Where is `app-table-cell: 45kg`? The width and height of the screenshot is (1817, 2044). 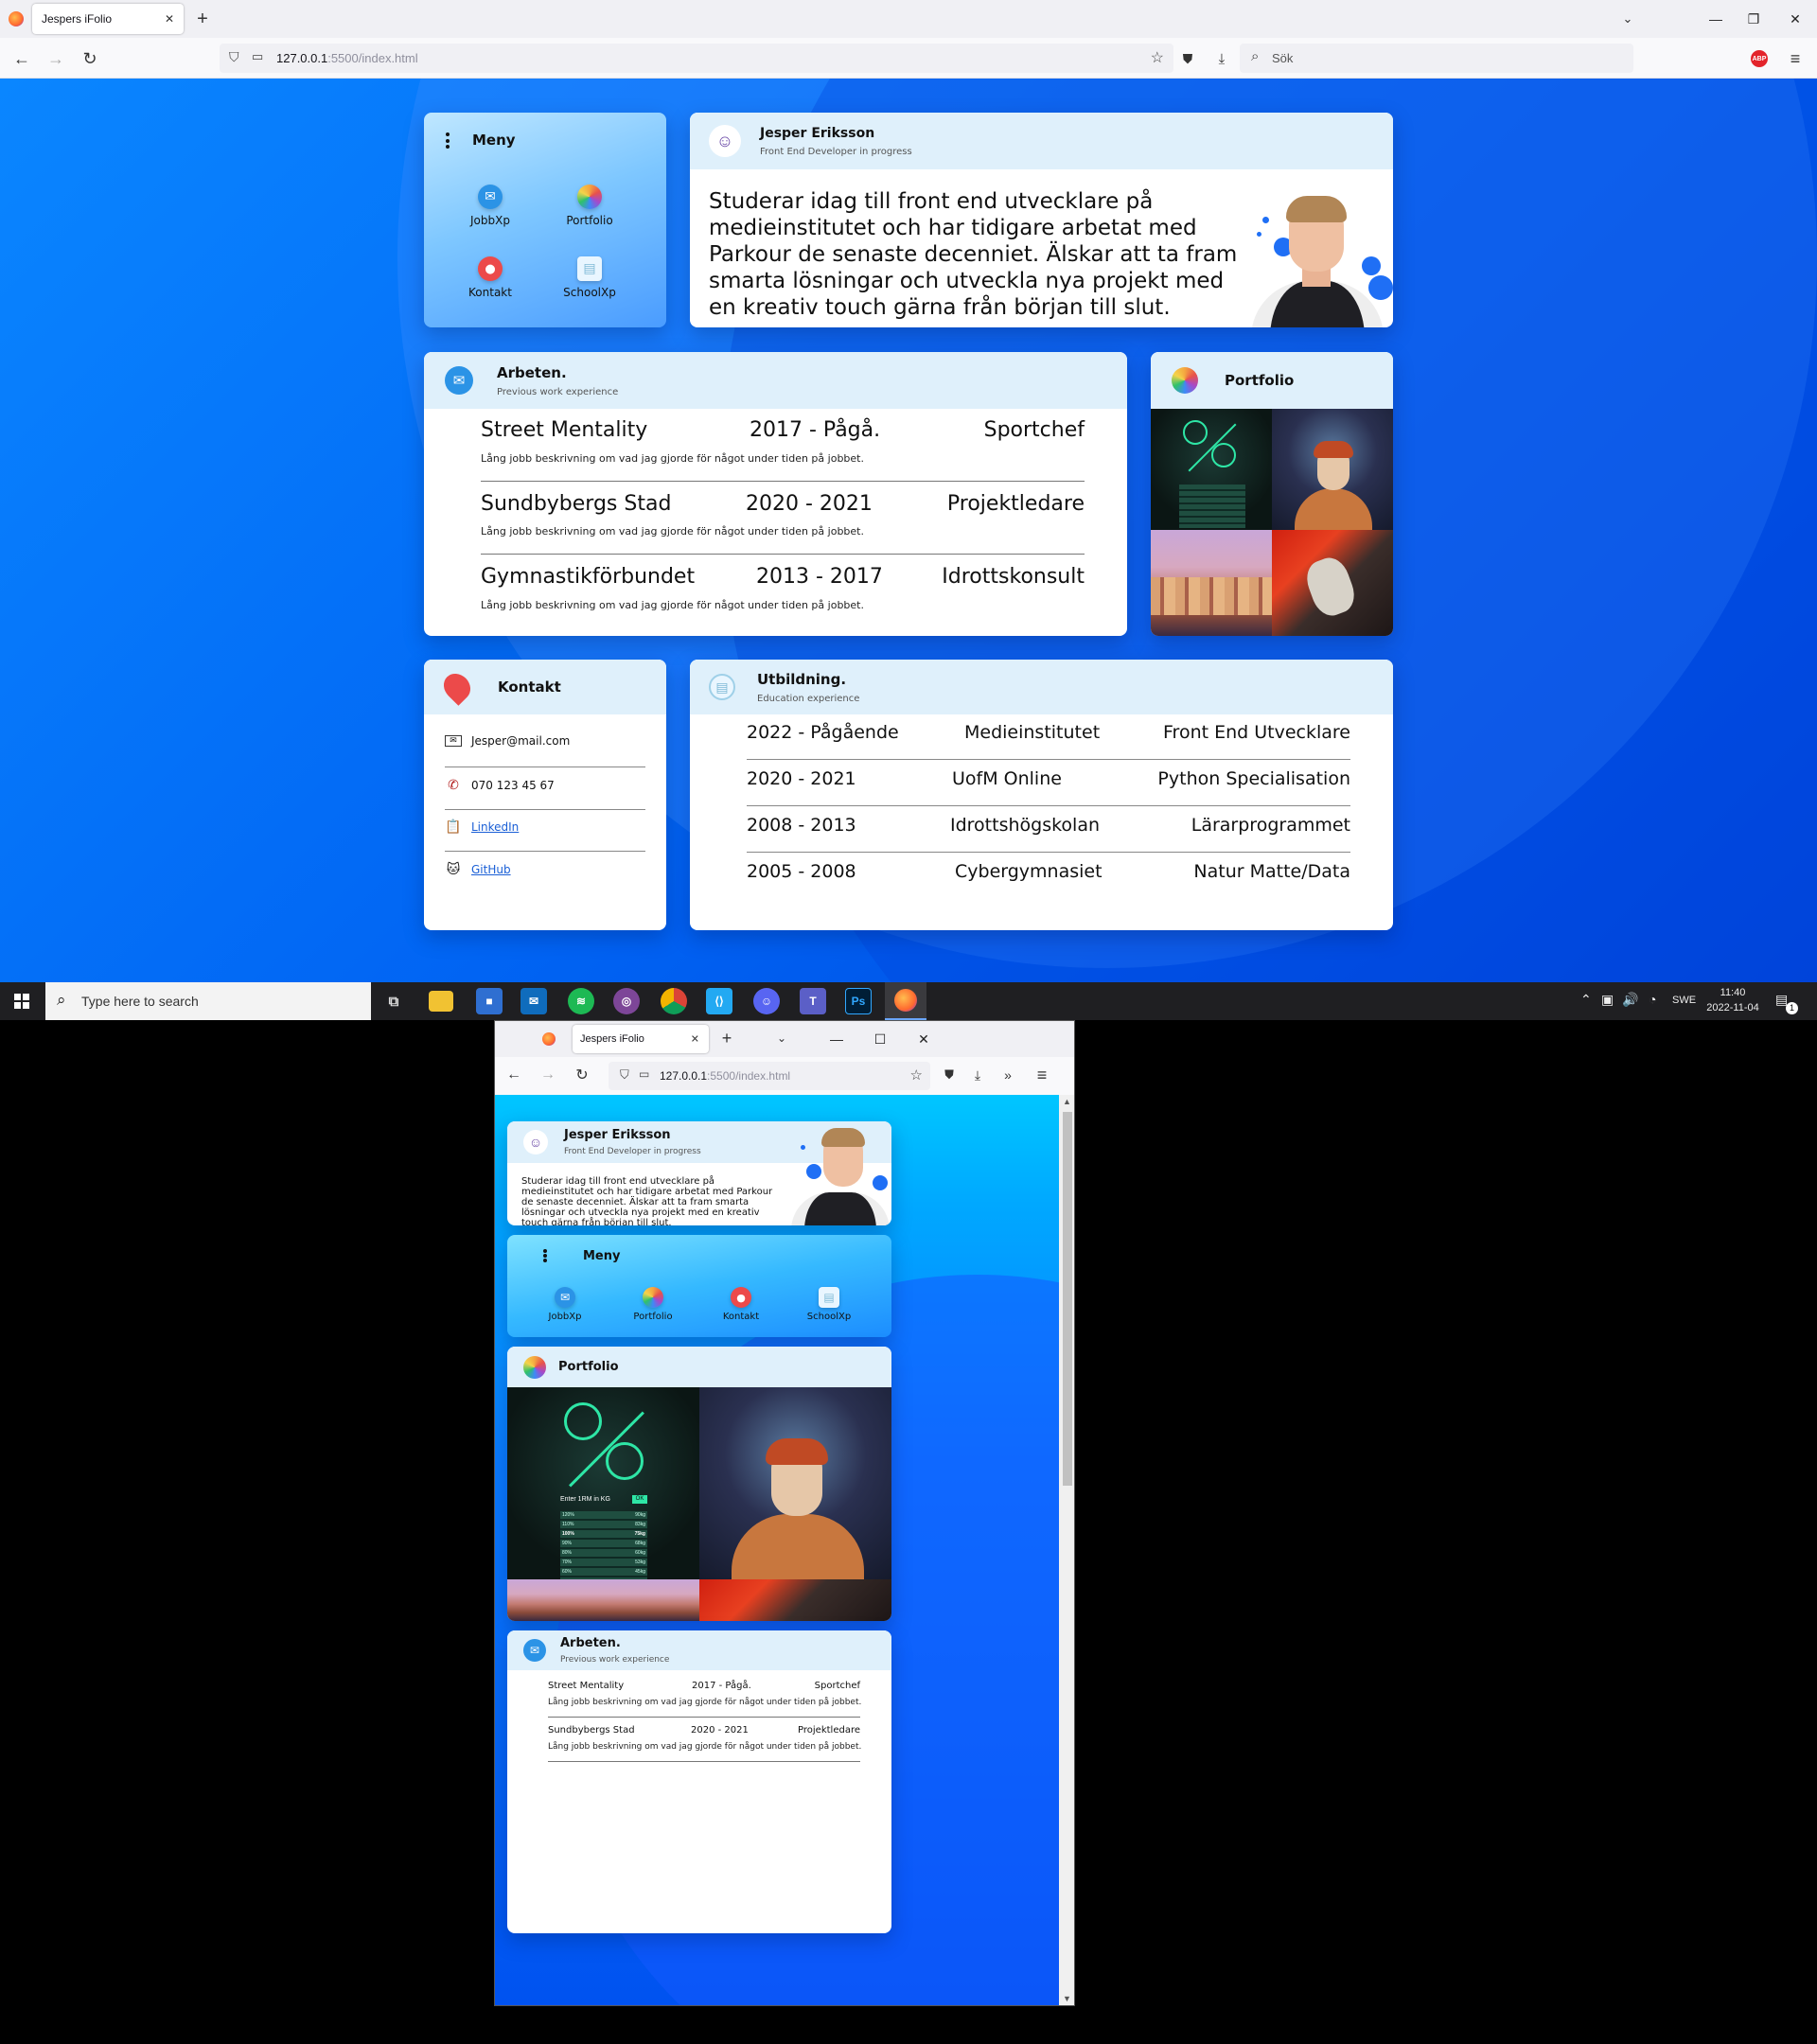
app-table-cell: 45kg is located at coordinates (640, 1572).